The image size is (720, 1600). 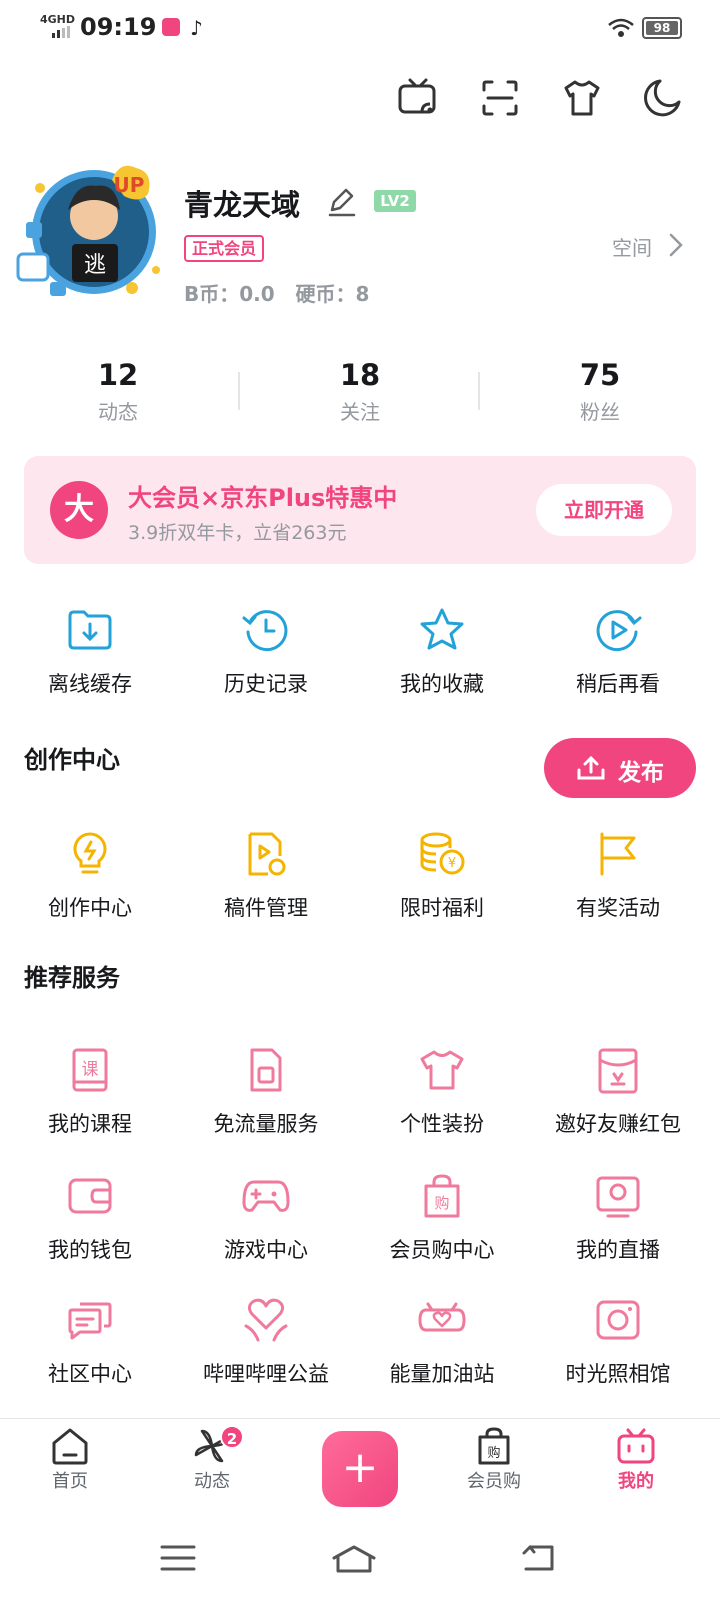 What do you see at coordinates (118, 375) in the screenshot?
I see `stat-dynamic-value: 12` at bounding box center [118, 375].